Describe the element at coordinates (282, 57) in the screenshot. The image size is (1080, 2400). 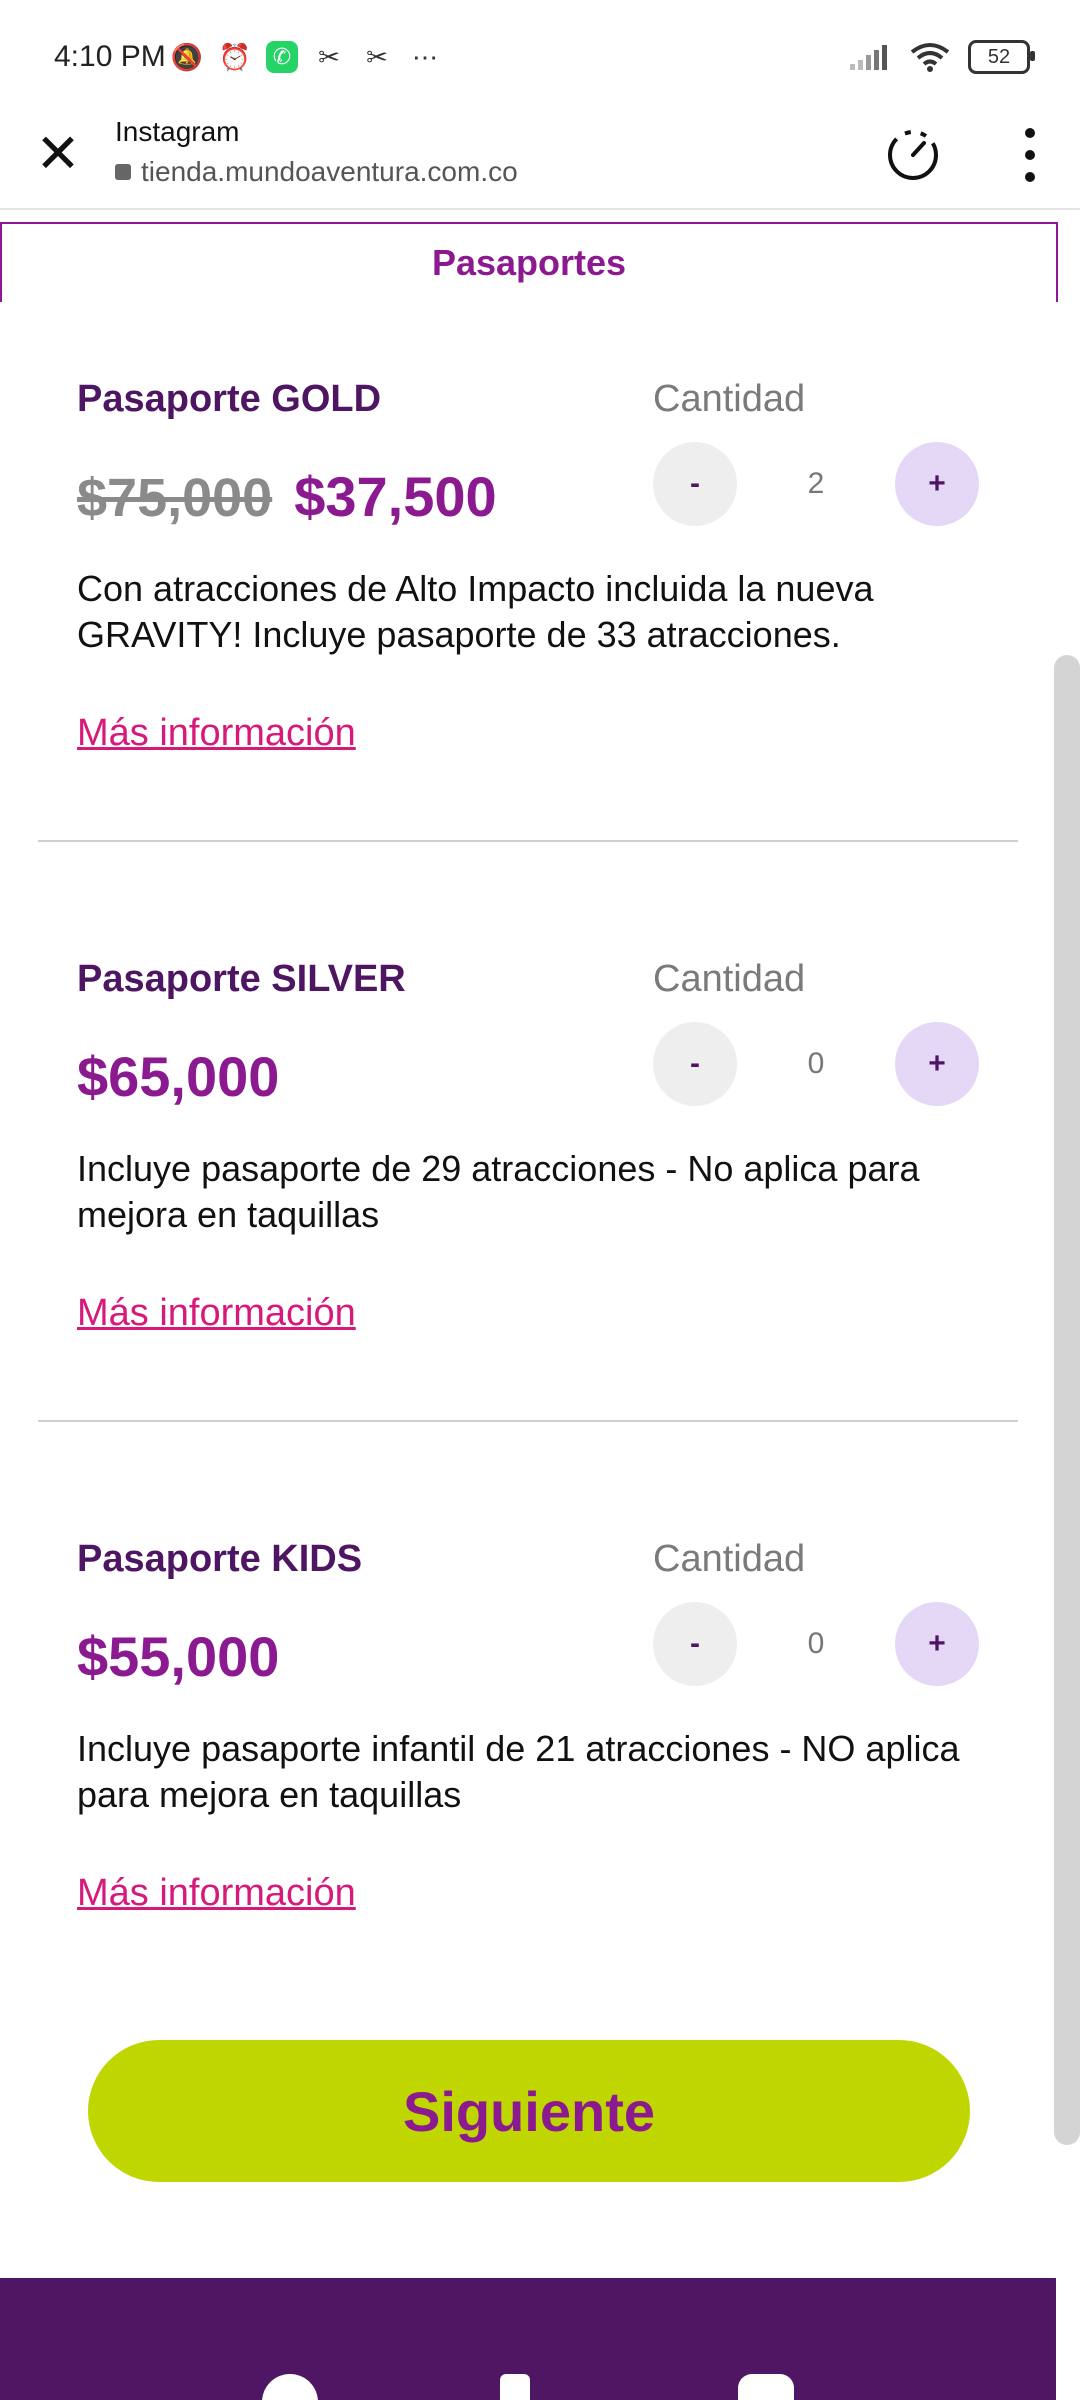
I see `whatsapp-icon: ✆` at that location.